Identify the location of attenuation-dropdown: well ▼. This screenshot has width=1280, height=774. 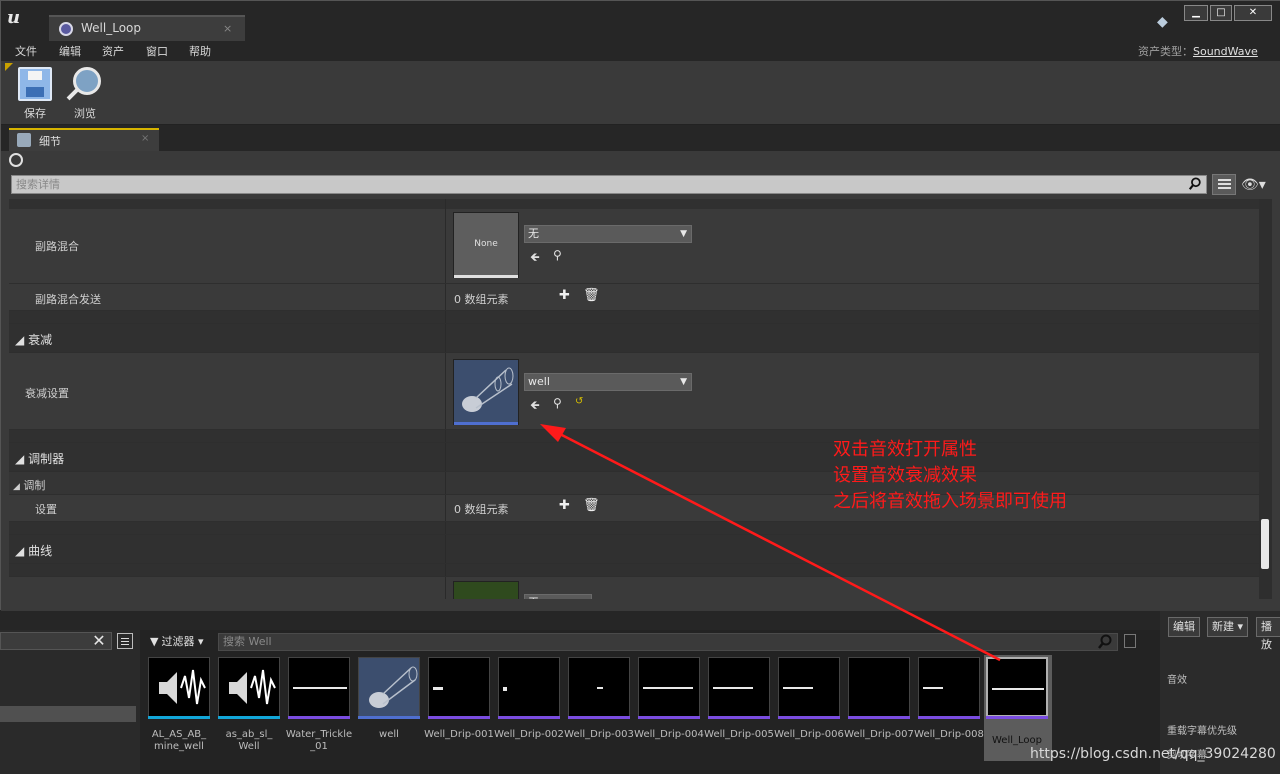
(608, 382).